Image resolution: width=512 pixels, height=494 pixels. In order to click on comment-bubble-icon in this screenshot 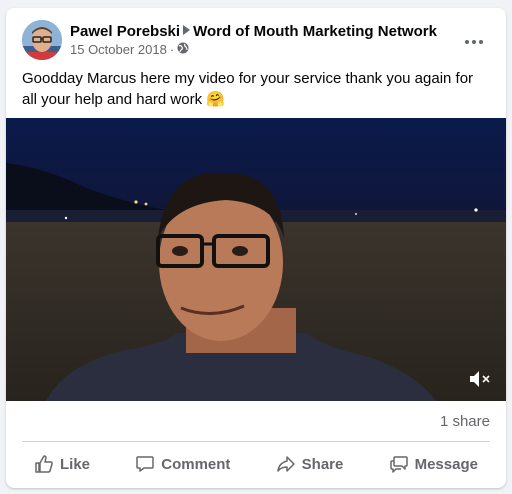, I will do `click(145, 464)`.